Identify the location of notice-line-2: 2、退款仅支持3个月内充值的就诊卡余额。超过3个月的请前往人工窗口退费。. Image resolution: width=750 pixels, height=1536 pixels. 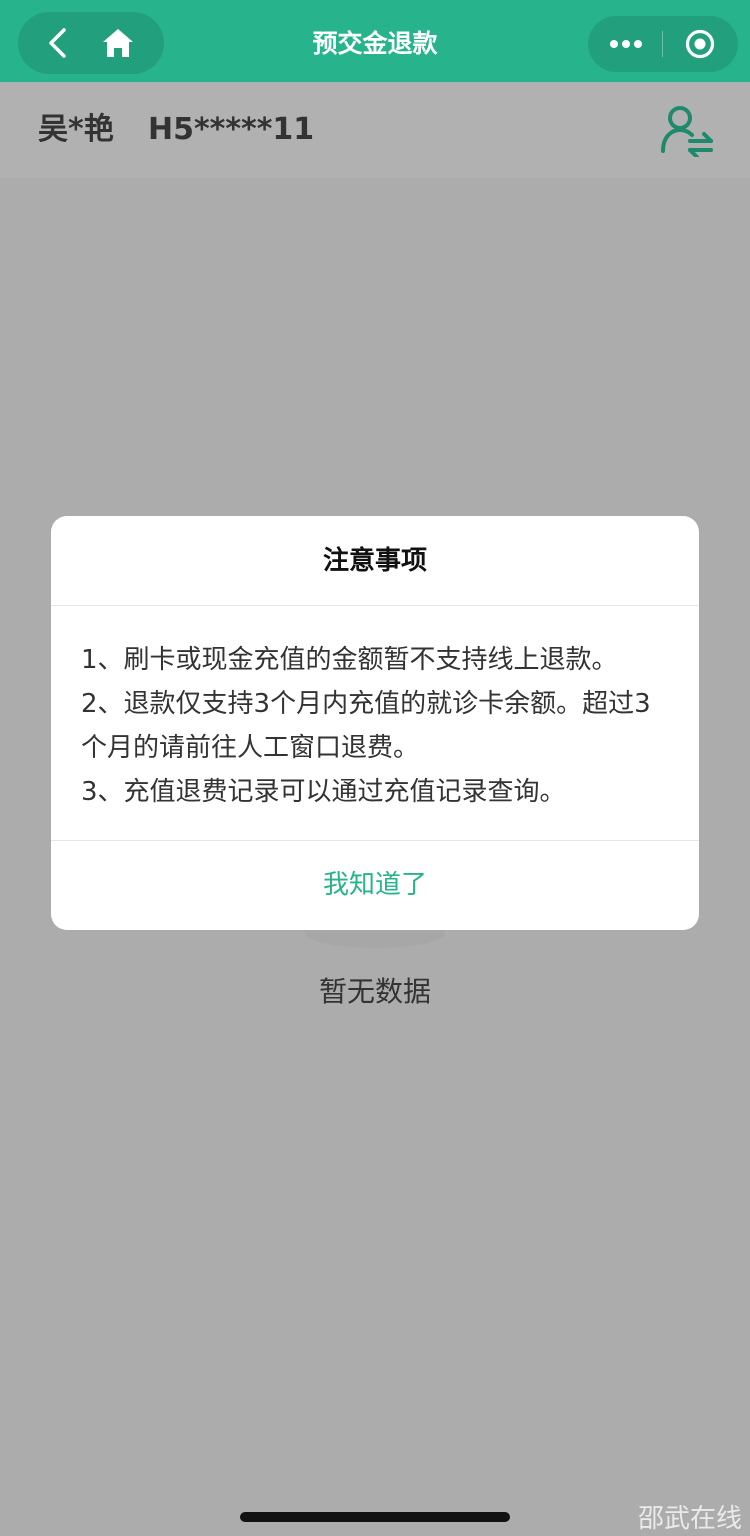
(366, 726).